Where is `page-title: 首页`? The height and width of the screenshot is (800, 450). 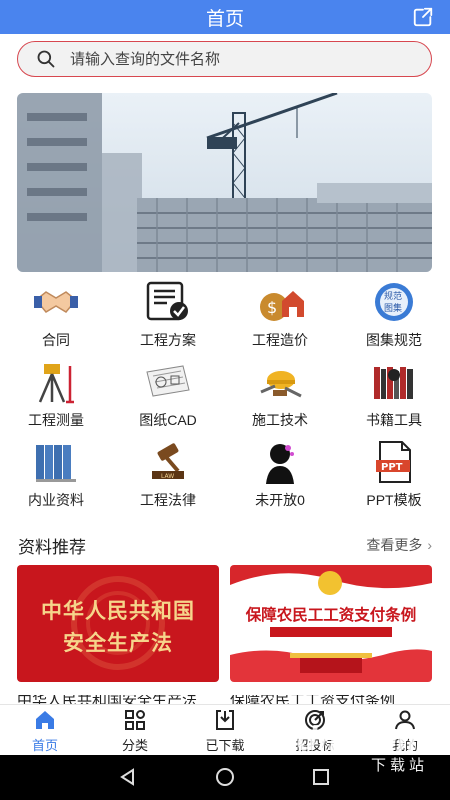 page-title: 首页 is located at coordinates (224, 19).